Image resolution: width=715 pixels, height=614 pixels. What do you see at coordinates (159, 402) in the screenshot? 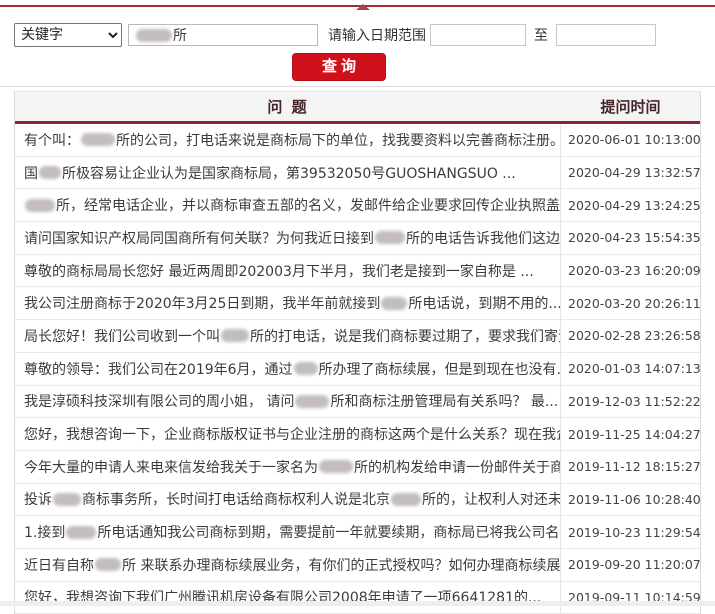
I see `question-text: 我是淳硕科技深圳有限公司的周小姐， 请问` at bounding box center [159, 402].